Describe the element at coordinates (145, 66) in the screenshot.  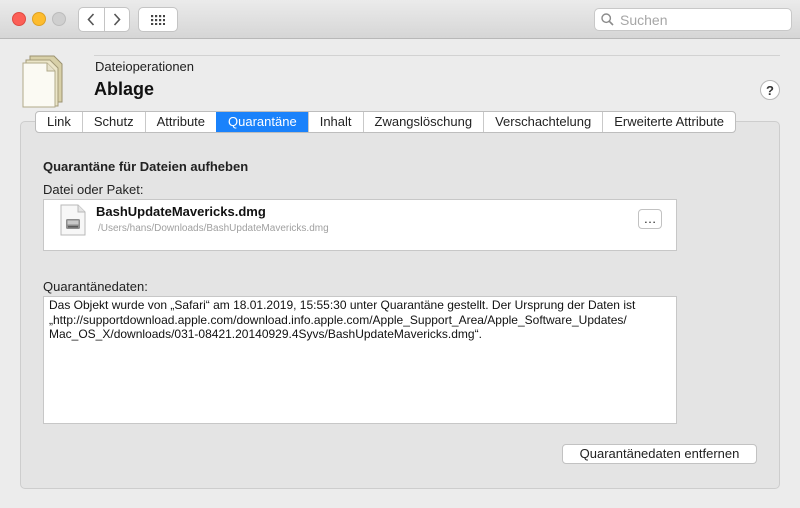
I see `pane-subtitle: Dateioperationen` at that location.